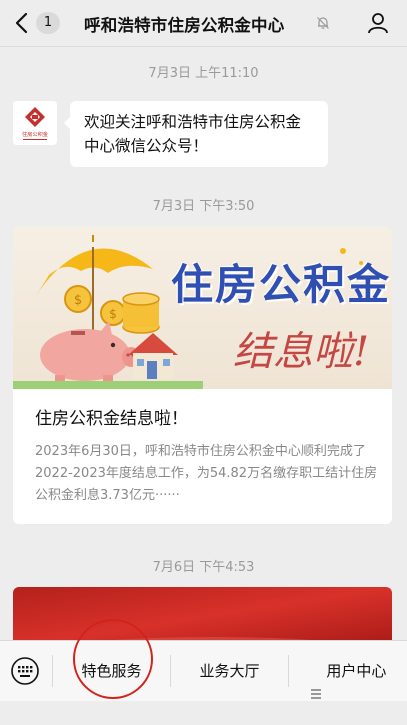  Describe the element at coordinates (229, 671) in the screenshot. I see `menu-item-business-hall: 业务大厅` at that location.